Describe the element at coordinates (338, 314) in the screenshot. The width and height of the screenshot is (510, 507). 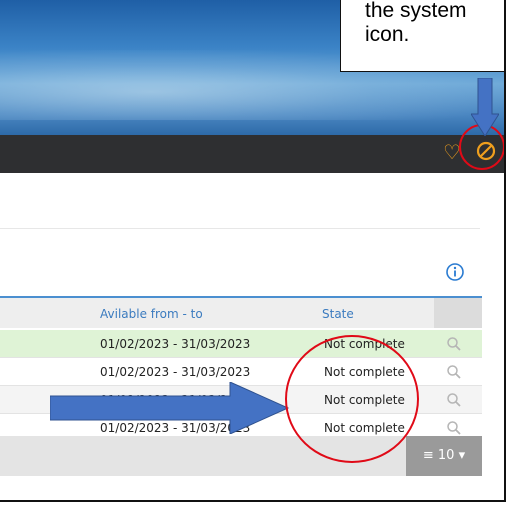
I see `column-header-state: State` at that location.